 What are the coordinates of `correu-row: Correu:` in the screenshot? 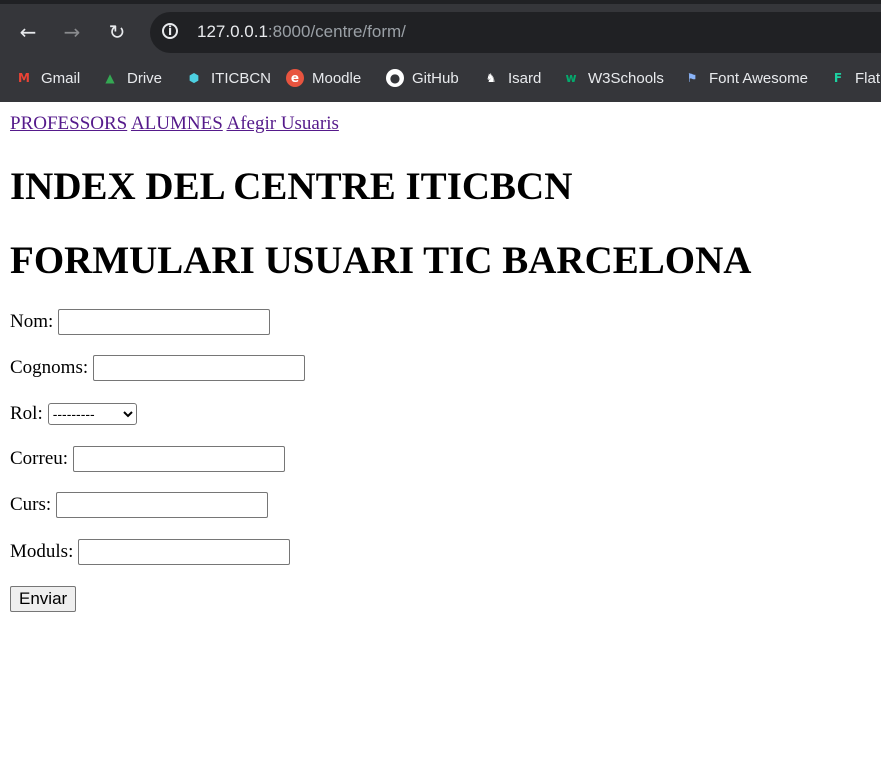 It's located at (148, 459).